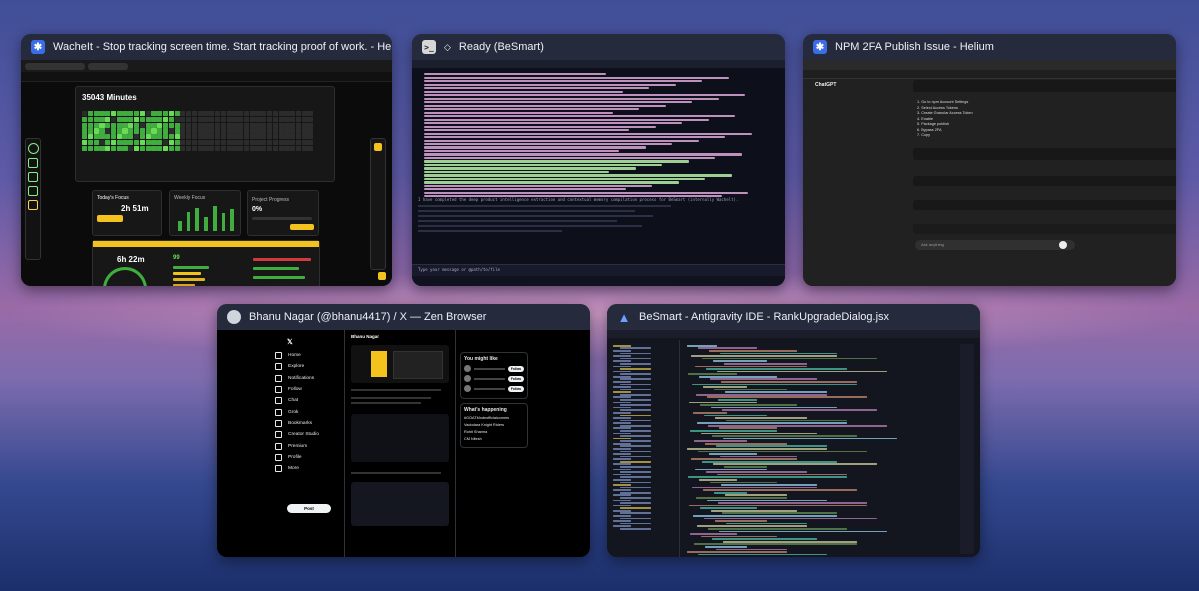  What do you see at coordinates (382, 276) in the screenshot?
I see `collapse-button` at bounding box center [382, 276].